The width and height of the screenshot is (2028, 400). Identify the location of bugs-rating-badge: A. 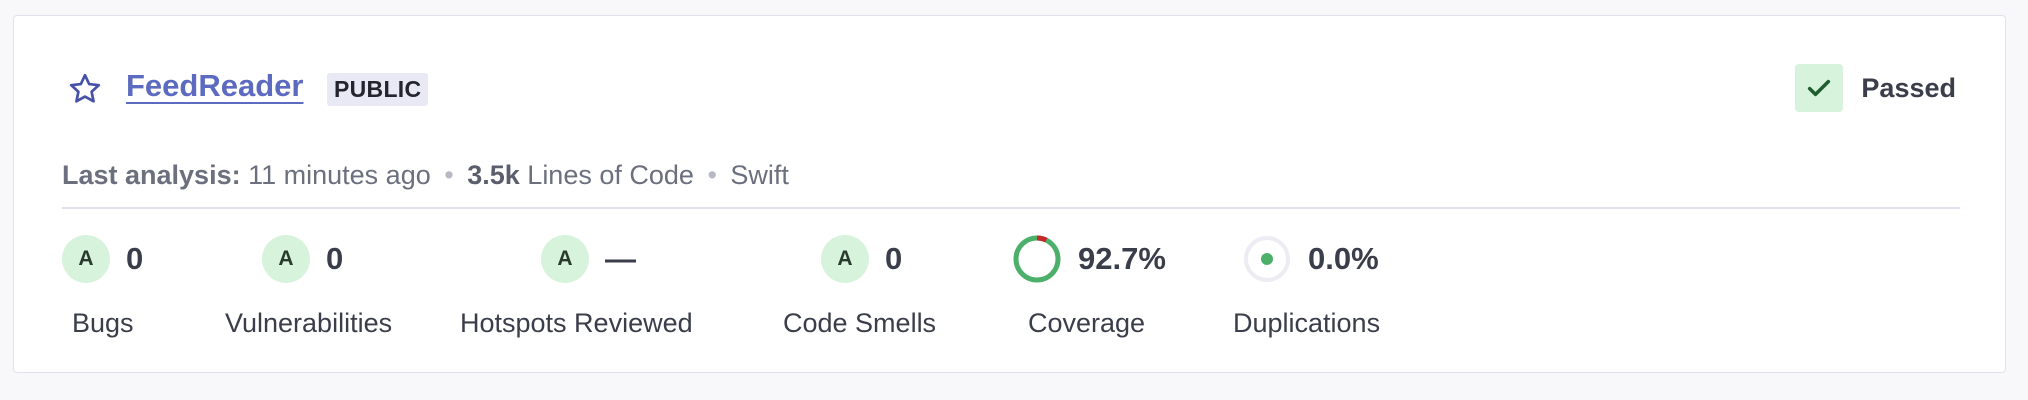
(86, 259).